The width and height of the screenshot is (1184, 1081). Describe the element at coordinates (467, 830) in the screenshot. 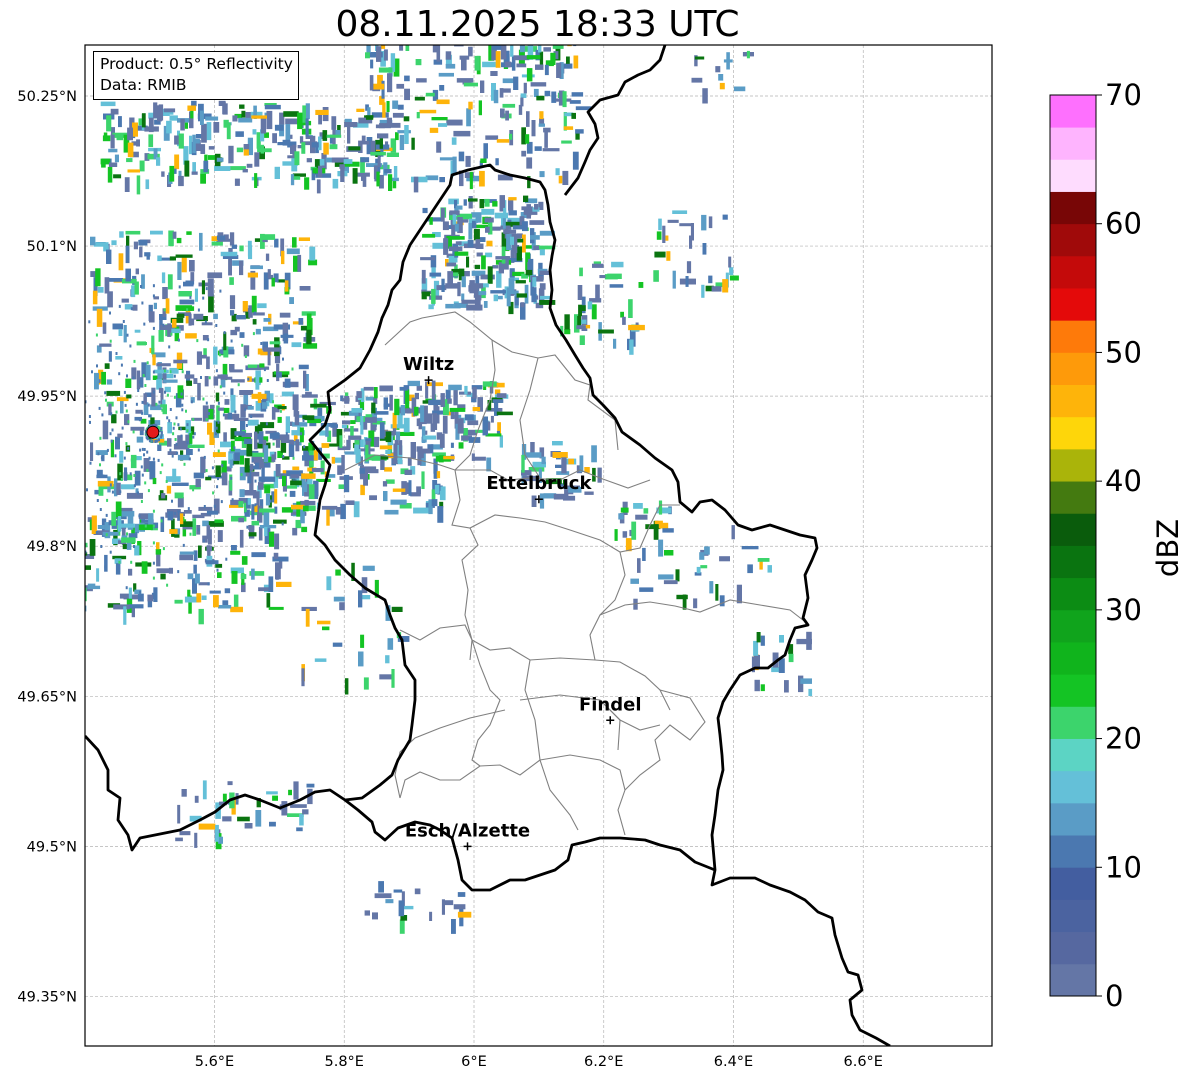

I see `city-label: Esch/Alzette` at that location.